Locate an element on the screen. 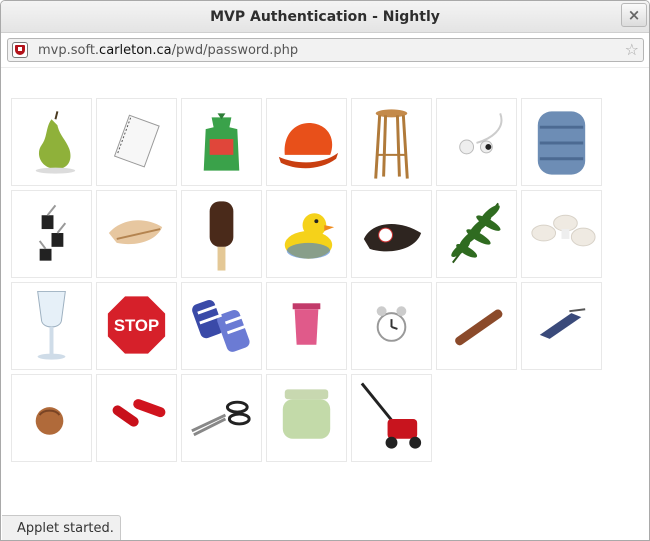 The image size is (650, 541). image-tile-cigar is located at coordinates (476, 326).